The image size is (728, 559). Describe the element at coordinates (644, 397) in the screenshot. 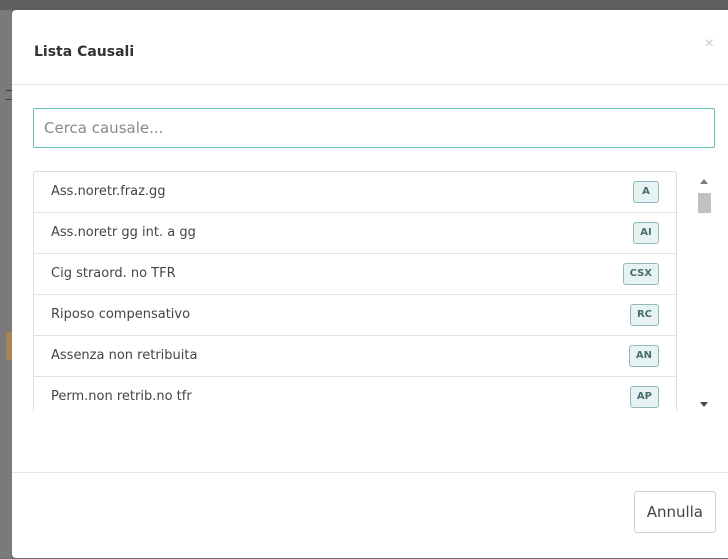

I see `item-code-badge: AP` at that location.